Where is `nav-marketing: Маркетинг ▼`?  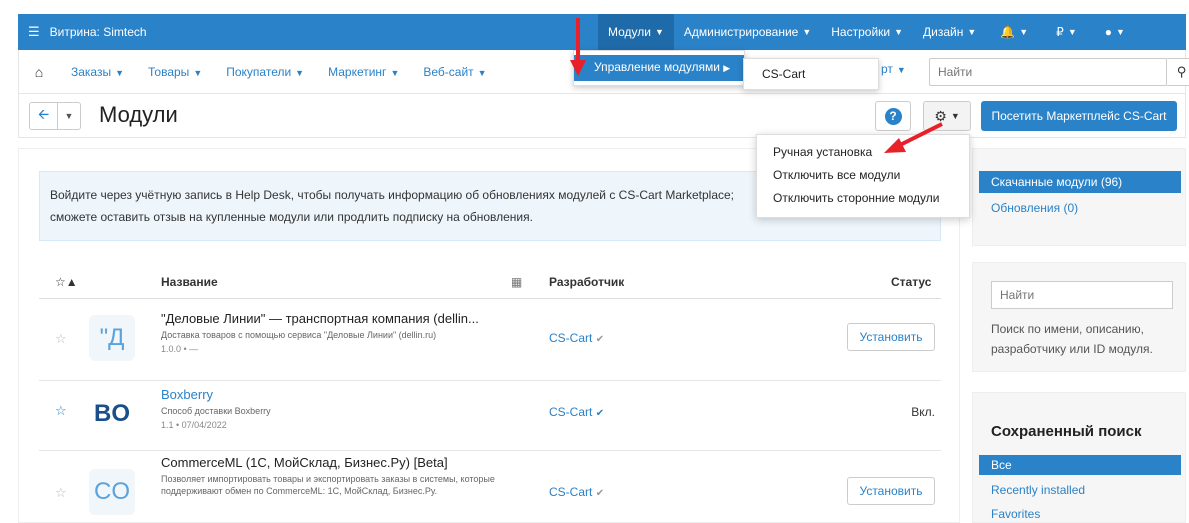 nav-marketing: Маркетинг ▼ is located at coordinates (363, 72).